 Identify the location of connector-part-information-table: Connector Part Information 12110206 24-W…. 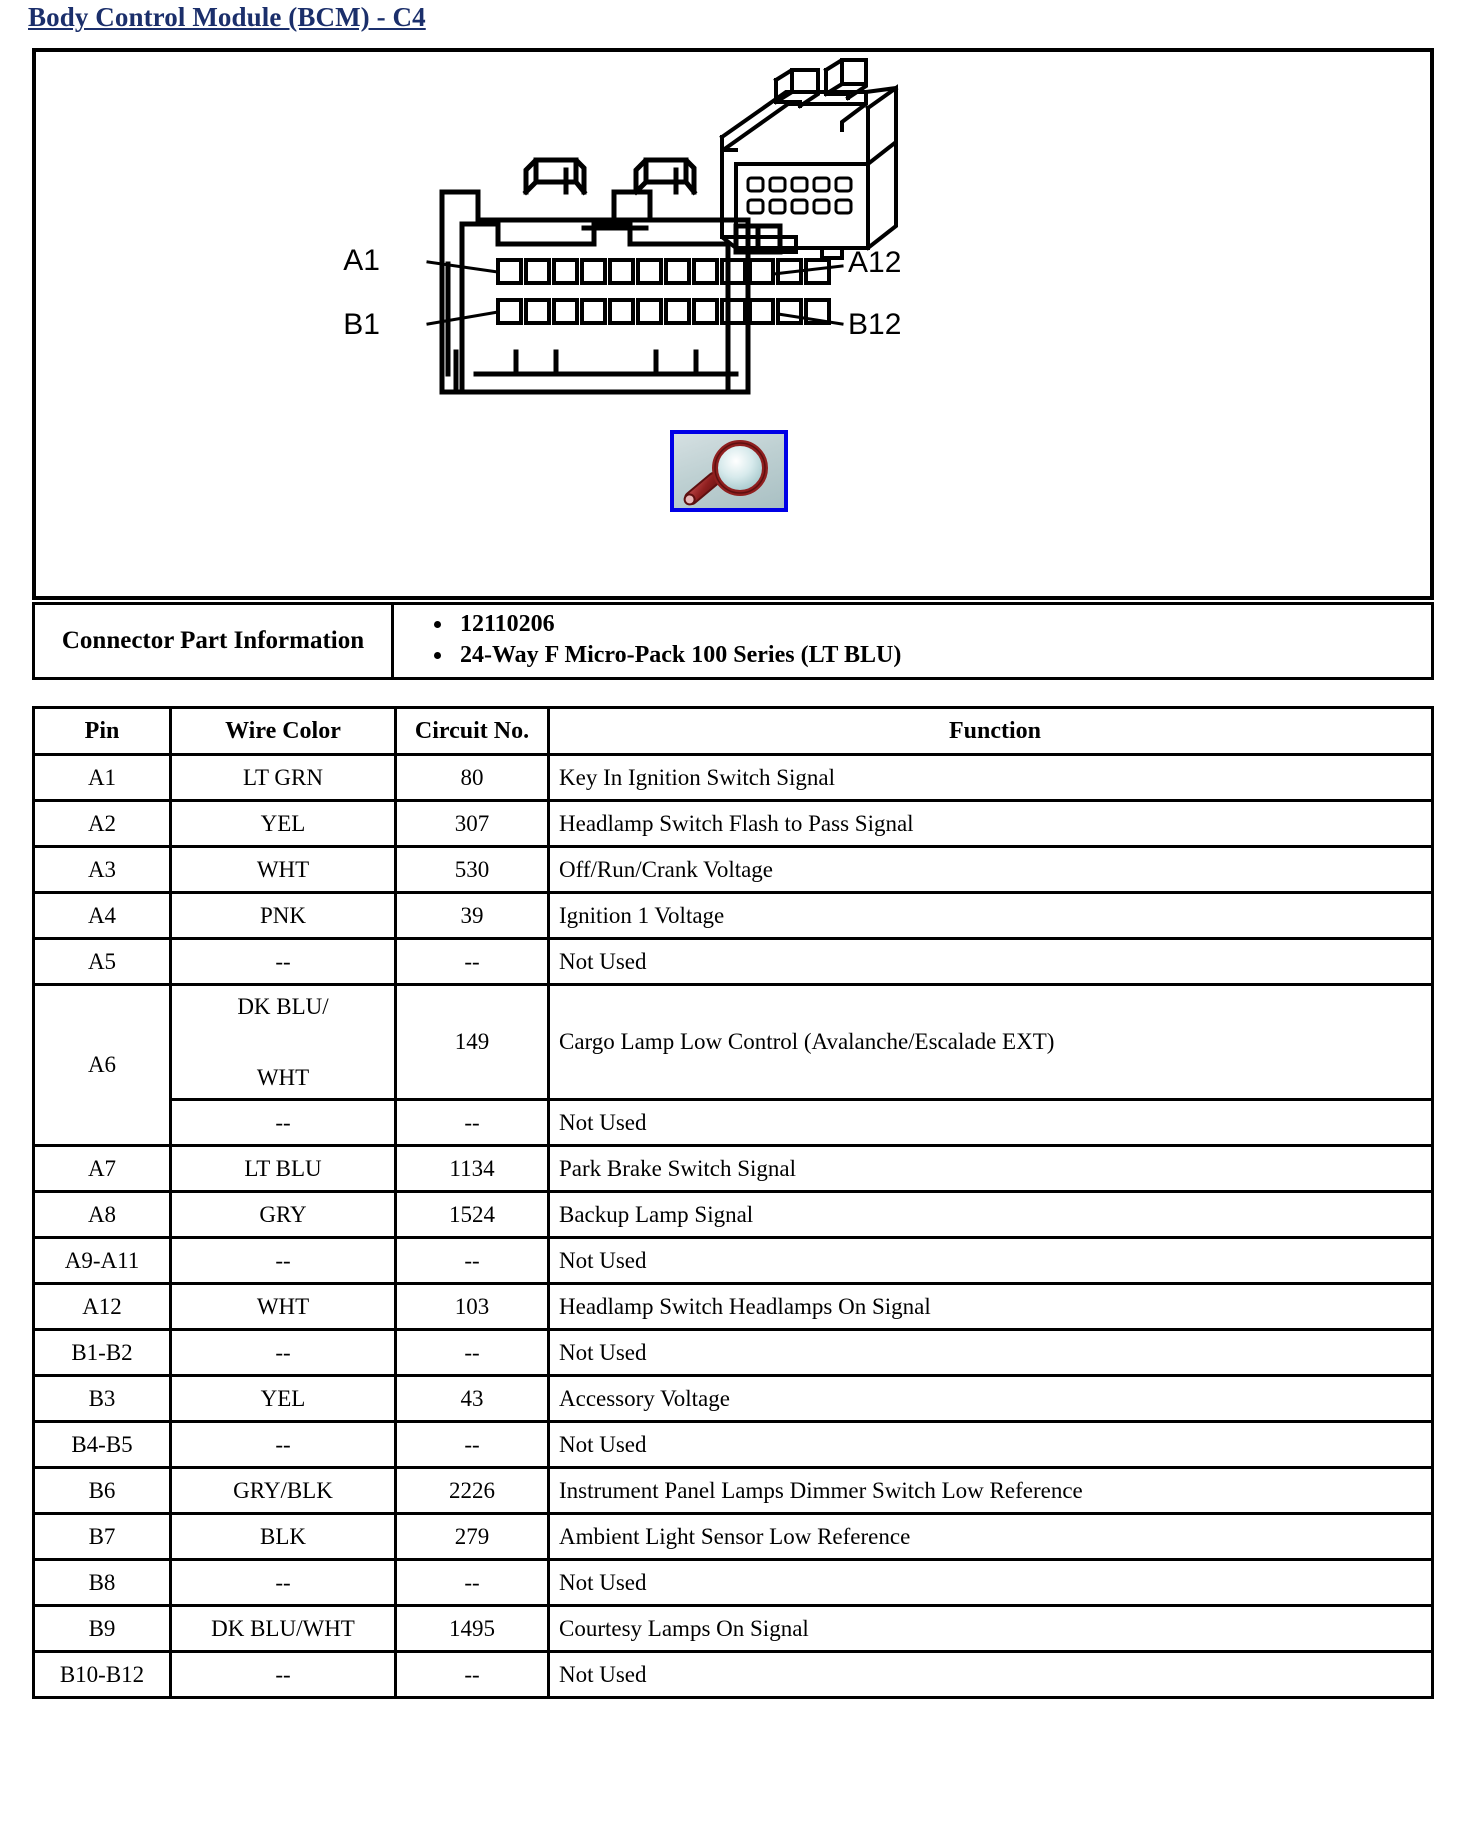
(733, 641).